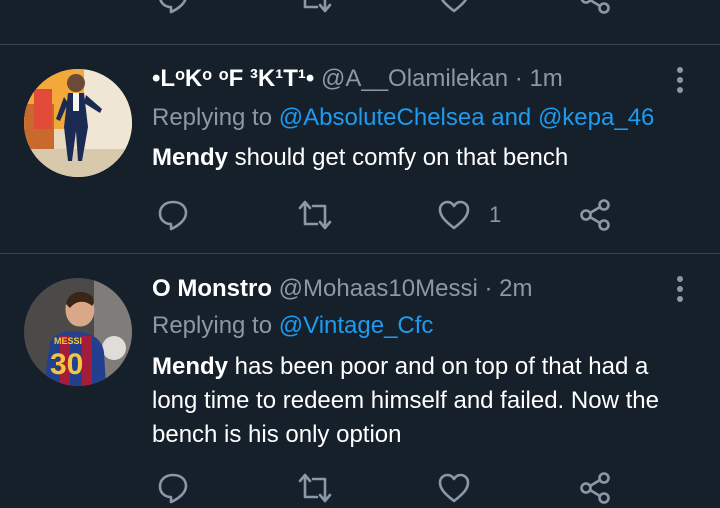 The image size is (720, 508). I want to click on tweet-header: •LᵒKᵒ ᵒF ³K¹T¹• @A__Olamilekan · 1m, so click(357, 79).